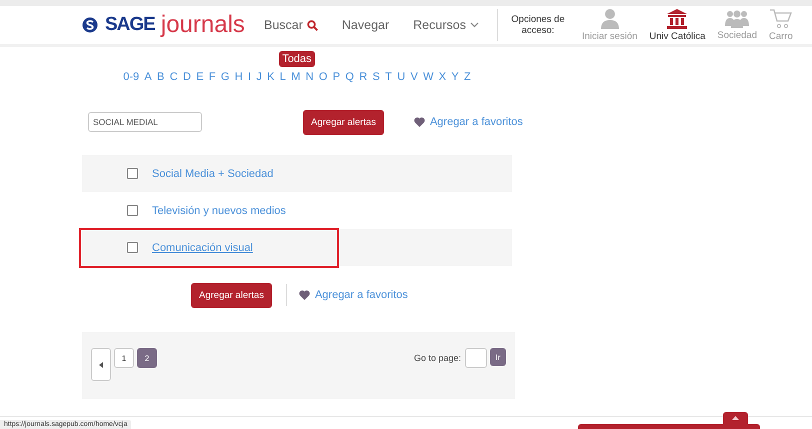 This screenshot has width=812, height=429. What do you see at coordinates (336, 77) in the screenshot?
I see `alphabet-letter-link: P` at bounding box center [336, 77].